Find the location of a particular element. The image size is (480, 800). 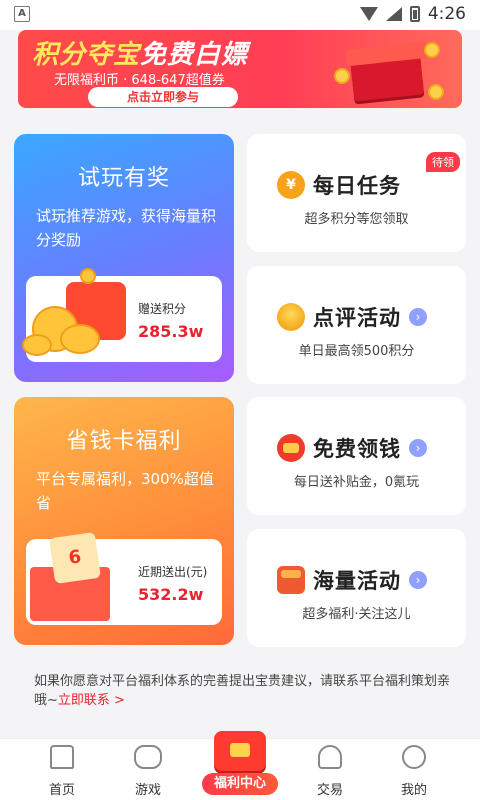

nav-mine: 我的 is located at coordinates (414, 769).